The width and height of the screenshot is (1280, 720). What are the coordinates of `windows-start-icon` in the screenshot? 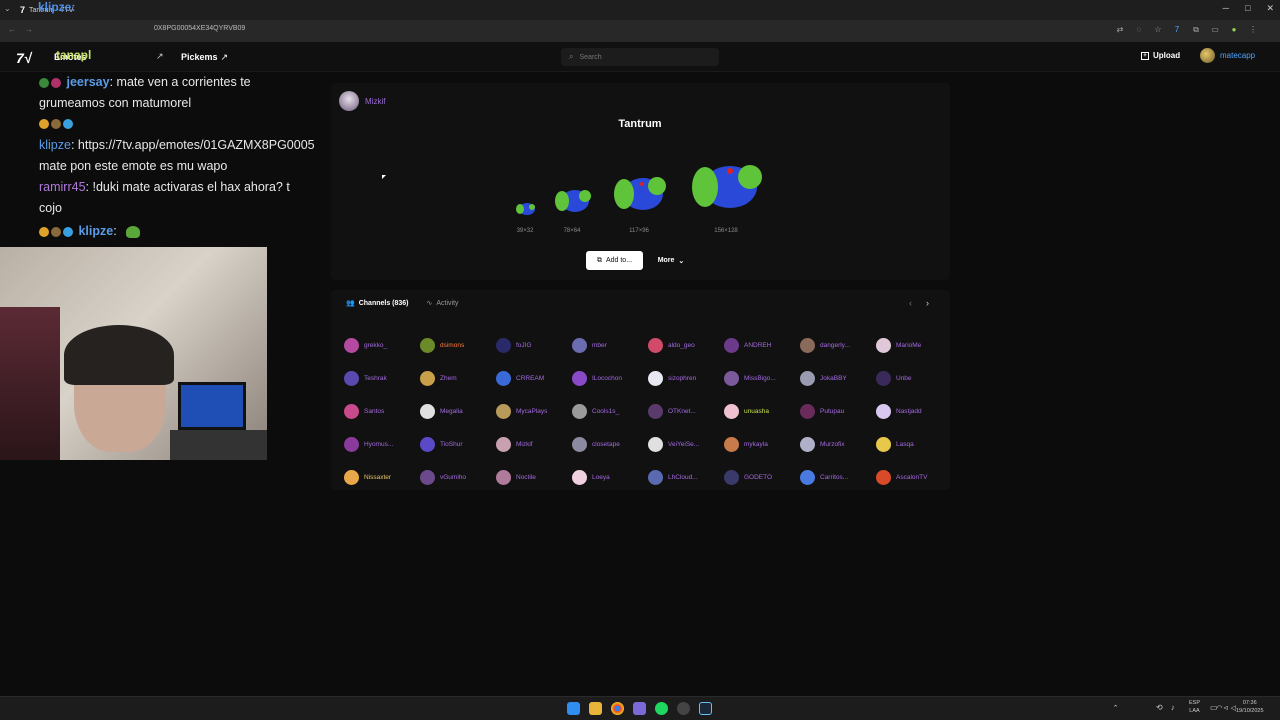 It's located at (573, 708).